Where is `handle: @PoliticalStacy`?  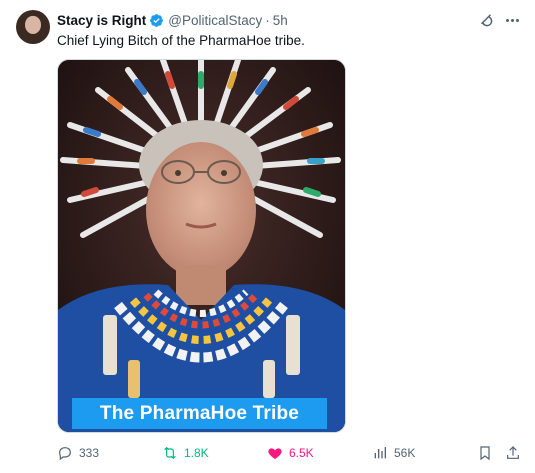
handle: @PoliticalStacy is located at coordinates (215, 20).